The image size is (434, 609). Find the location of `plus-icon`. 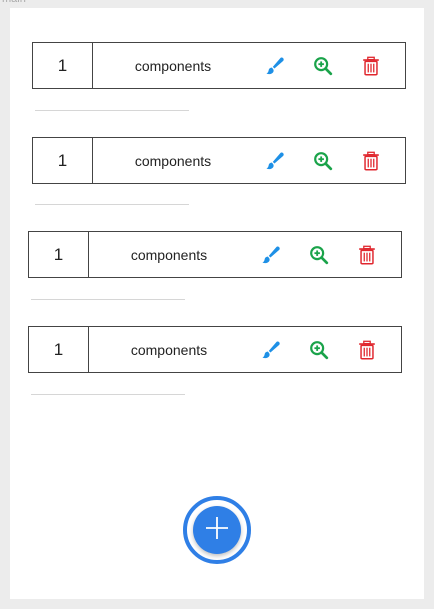

plus-icon is located at coordinates (217, 530).